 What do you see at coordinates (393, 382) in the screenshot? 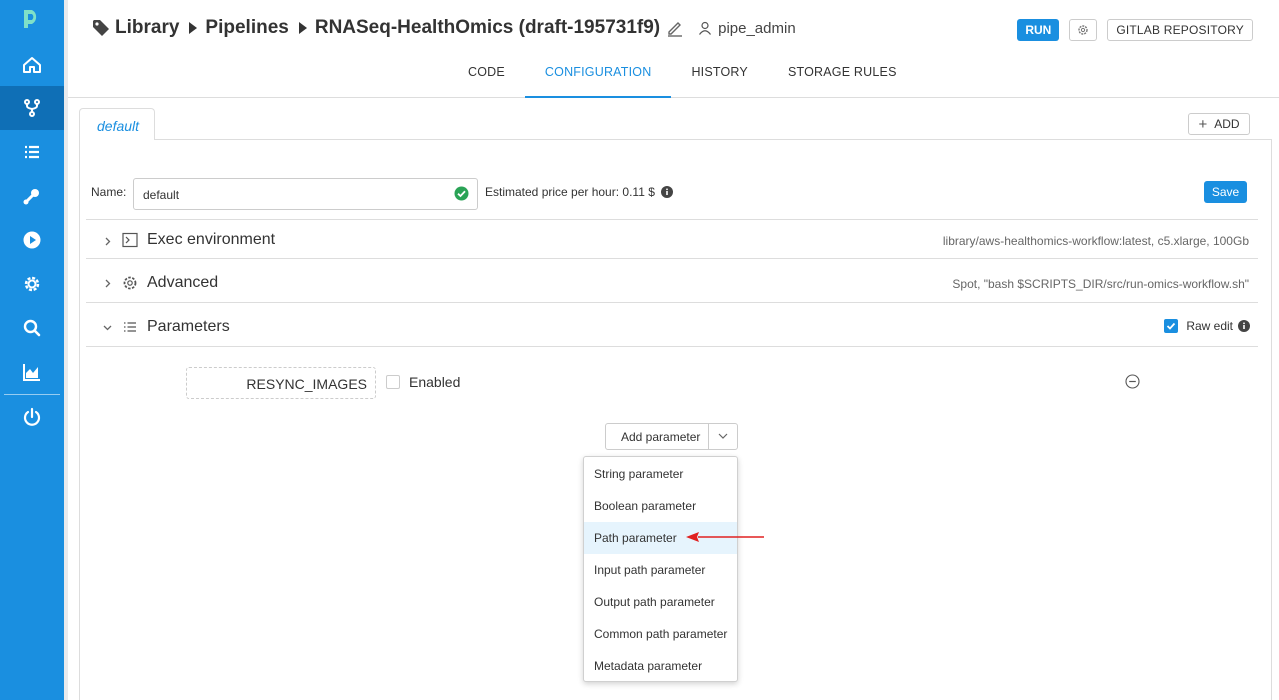
I see `enabled-checkbox` at bounding box center [393, 382].